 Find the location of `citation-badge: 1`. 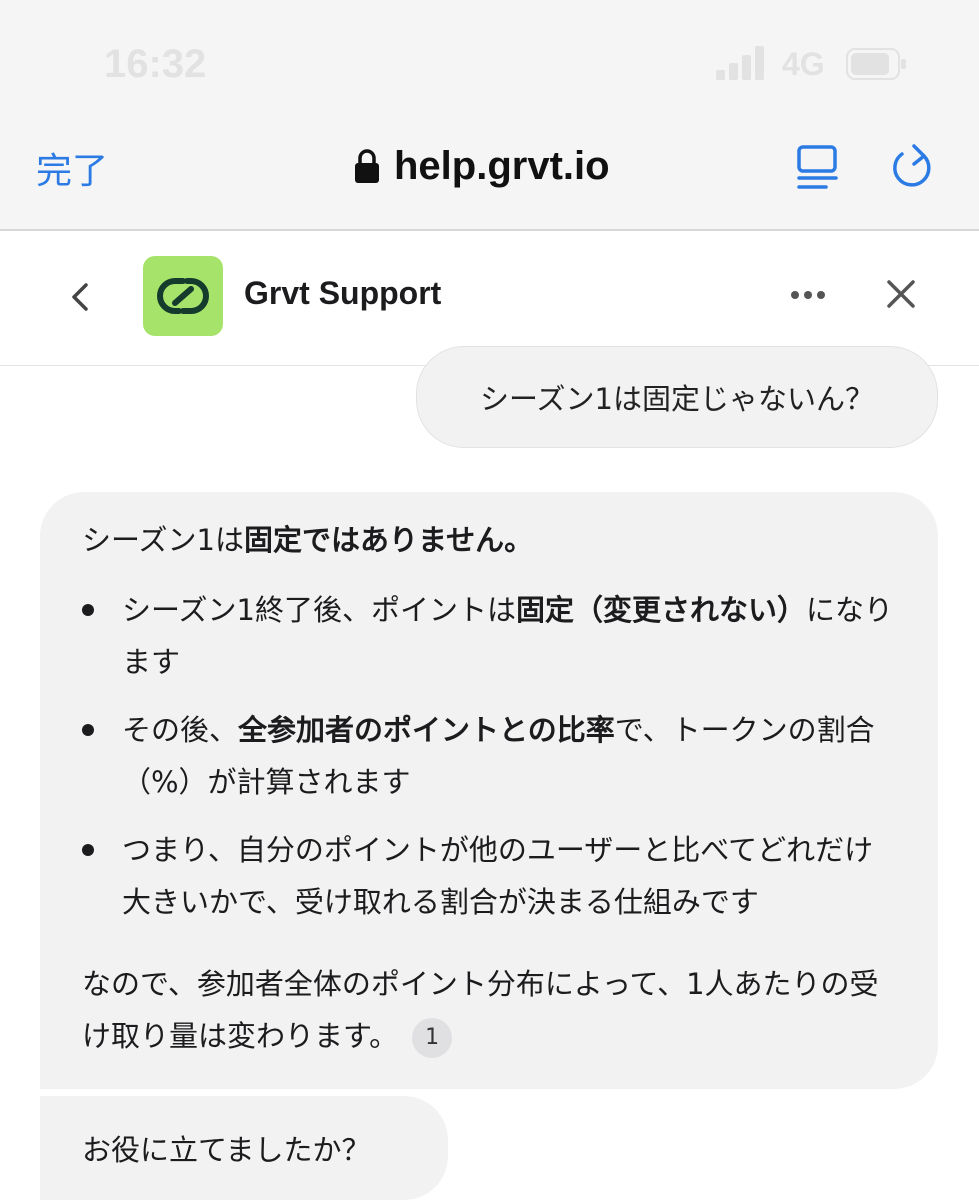

citation-badge: 1 is located at coordinates (432, 1038).